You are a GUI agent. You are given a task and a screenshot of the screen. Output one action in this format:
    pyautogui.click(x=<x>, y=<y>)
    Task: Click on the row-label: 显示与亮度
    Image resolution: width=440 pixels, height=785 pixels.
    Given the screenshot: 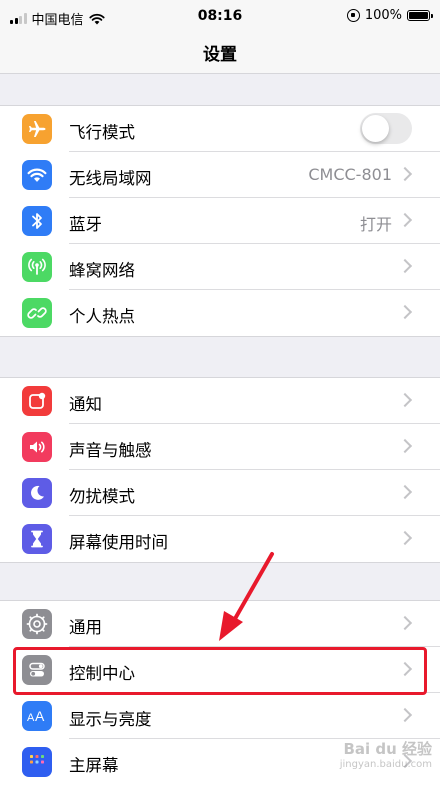 What is the action you would take?
    pyautogui.click(x=110, y=719)
    